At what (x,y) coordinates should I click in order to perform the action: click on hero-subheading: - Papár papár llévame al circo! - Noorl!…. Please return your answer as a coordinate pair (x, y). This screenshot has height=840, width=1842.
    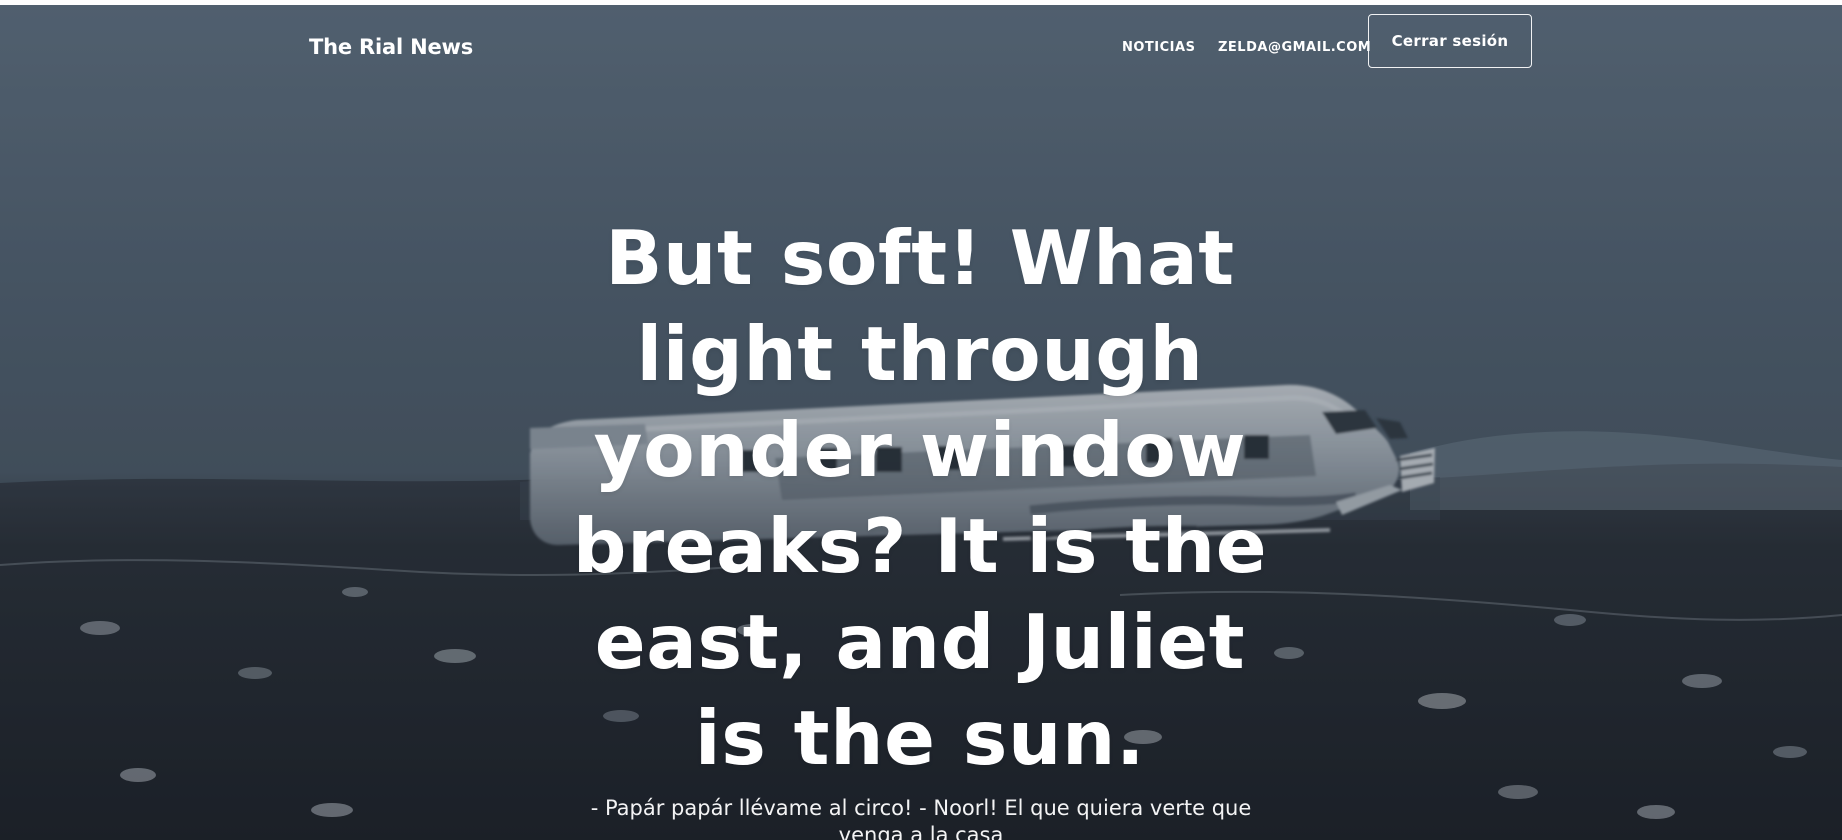
    Looking at the image, I should click on (921, 818).